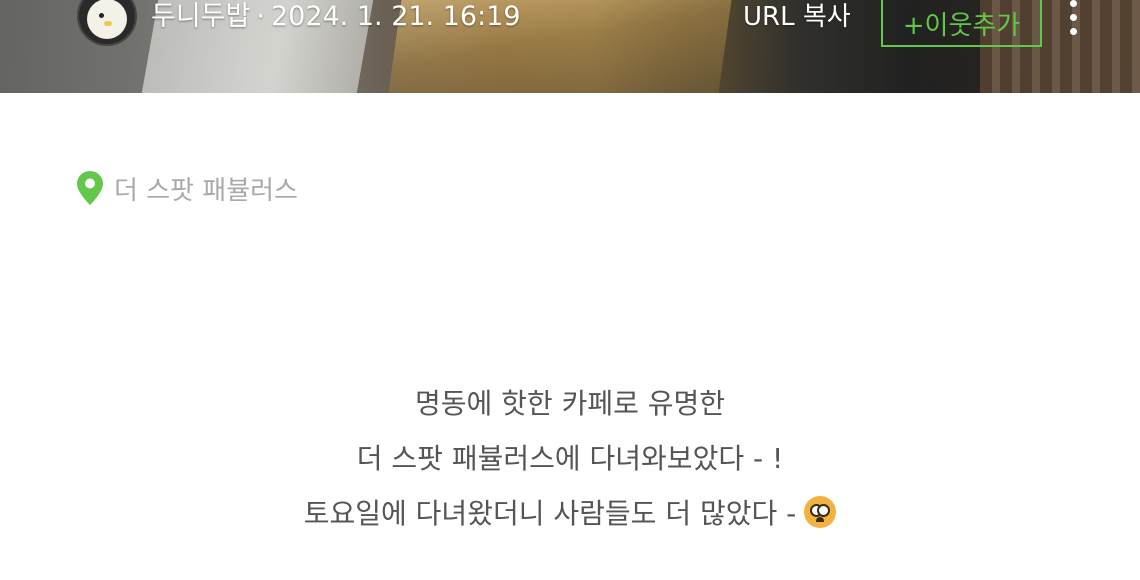 The width and height of the screenshot is (1140, 580). Describe the element at coordinates (820, 512) in the screenshot. I see `flushed-face-emoji-icon` at that location.